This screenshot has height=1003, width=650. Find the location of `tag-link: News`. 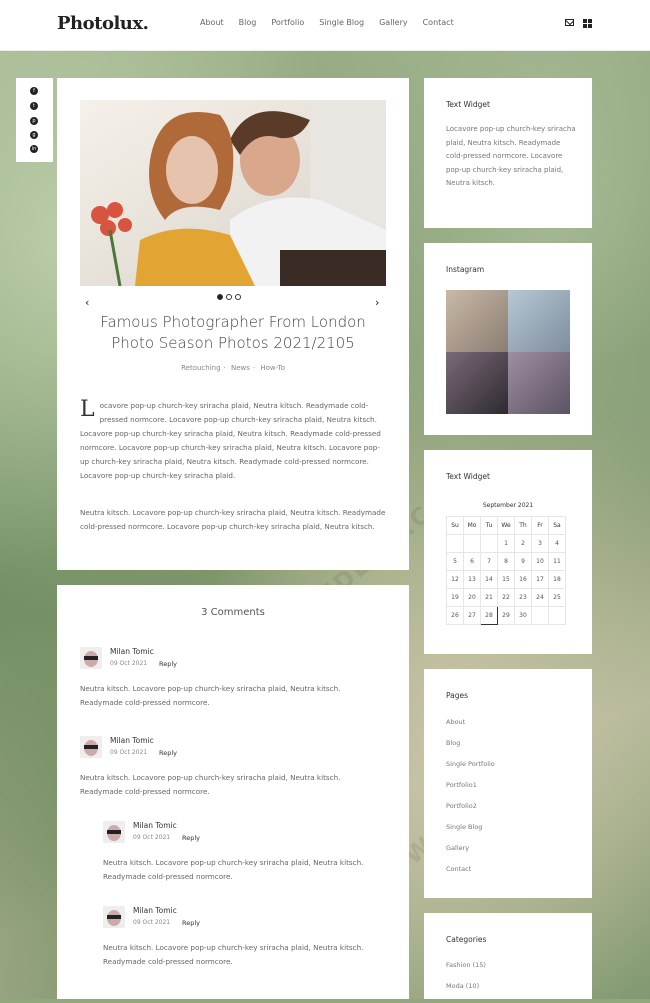

tag-link: News is located at coordinates (240, 368).